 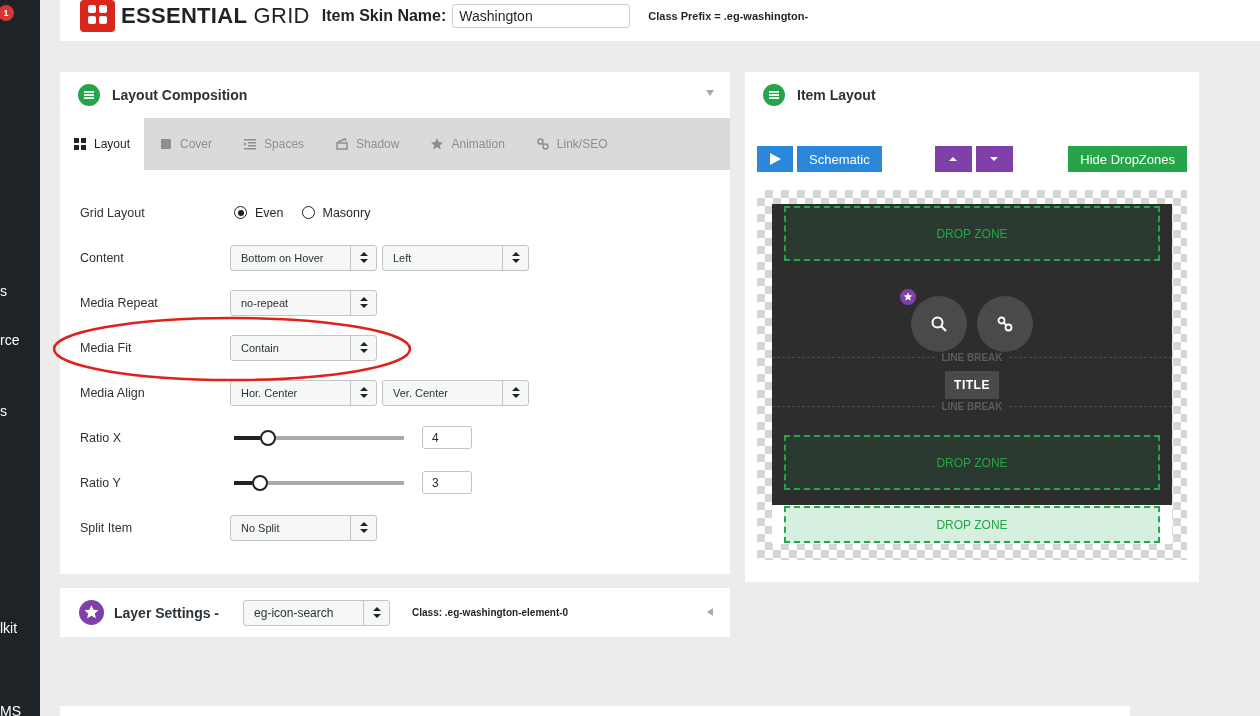 I want to click on field-label: Content, so click(x=102, y=257).